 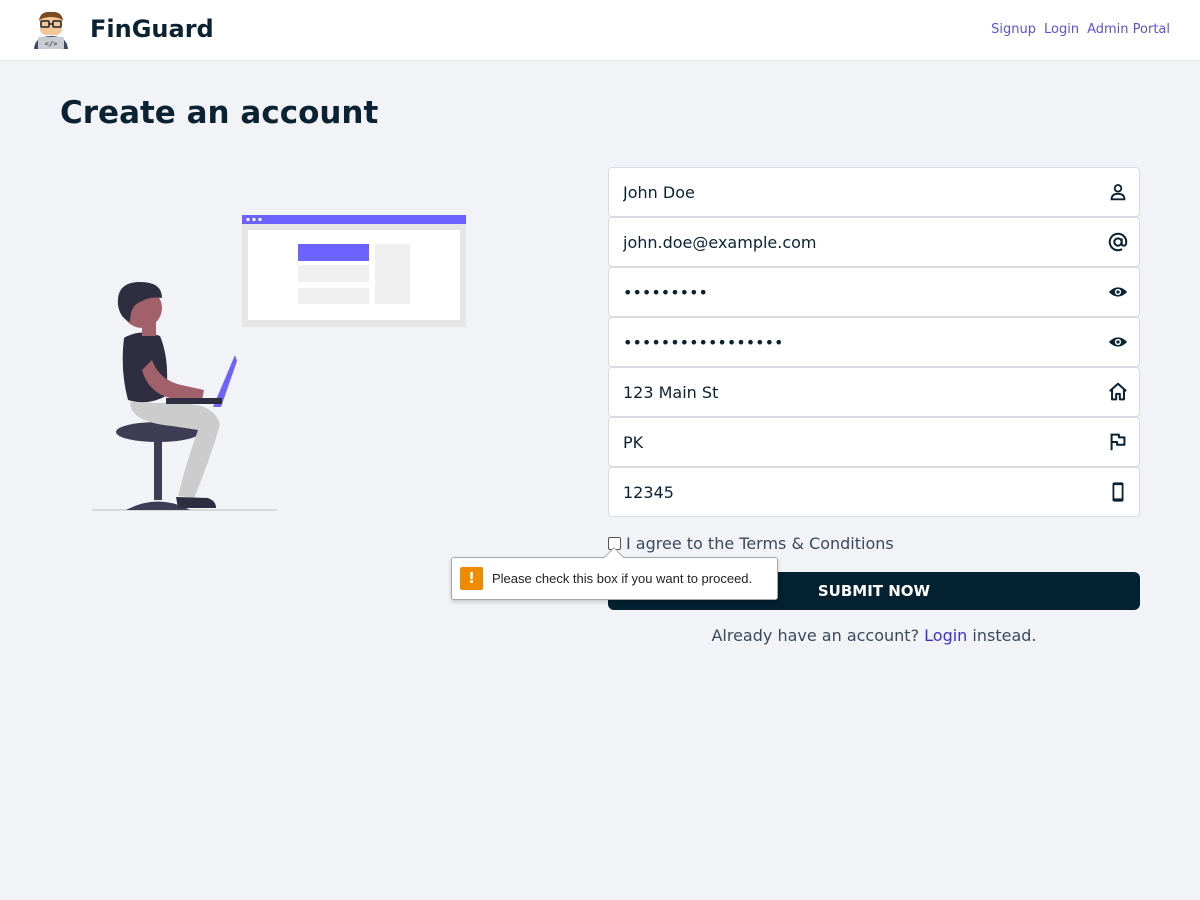 I want to click on phone-field, so click(x=874, y=492).